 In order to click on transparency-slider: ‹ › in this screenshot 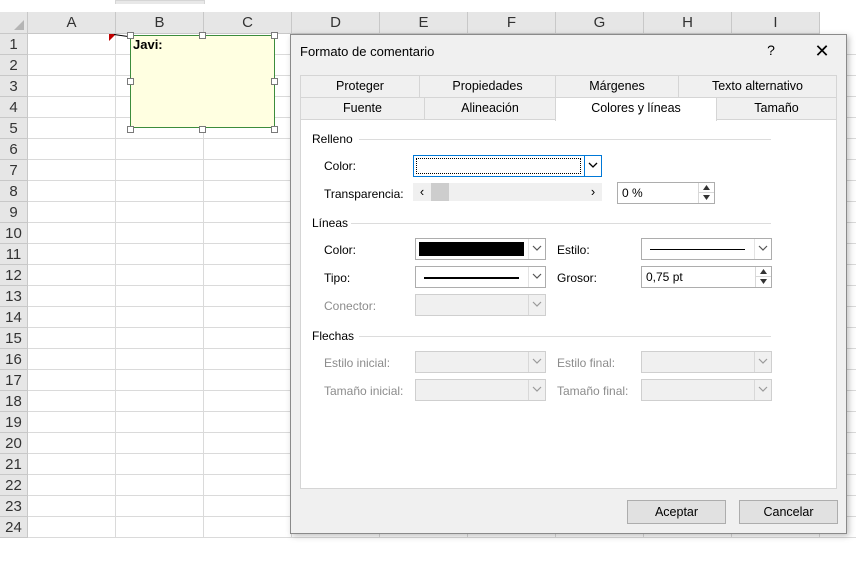, I will do `click(507, 192)`.